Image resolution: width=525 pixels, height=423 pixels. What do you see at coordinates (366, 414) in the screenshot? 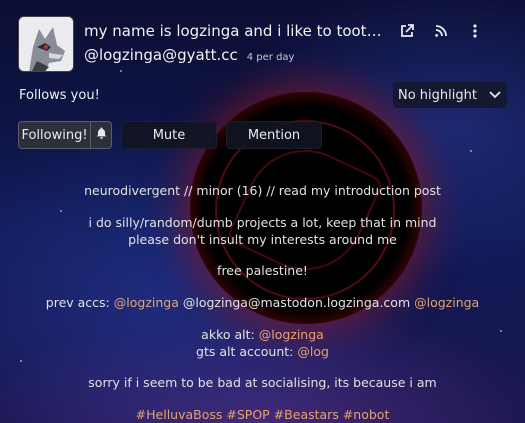
I see `hashtag-link: #nobot` at bounding box center [366, 414].